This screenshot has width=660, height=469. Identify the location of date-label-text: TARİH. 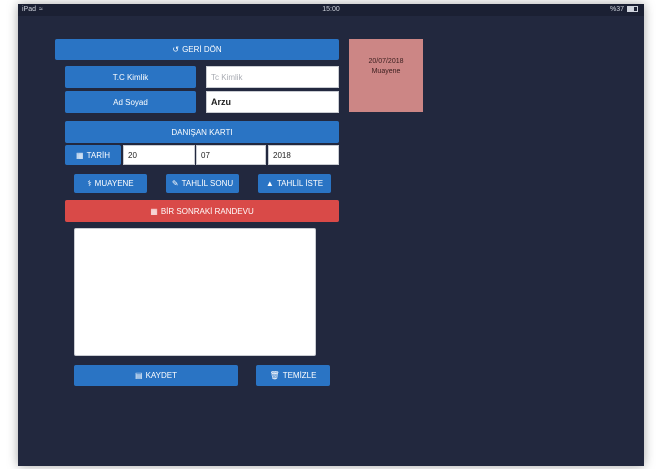
(98, 155).